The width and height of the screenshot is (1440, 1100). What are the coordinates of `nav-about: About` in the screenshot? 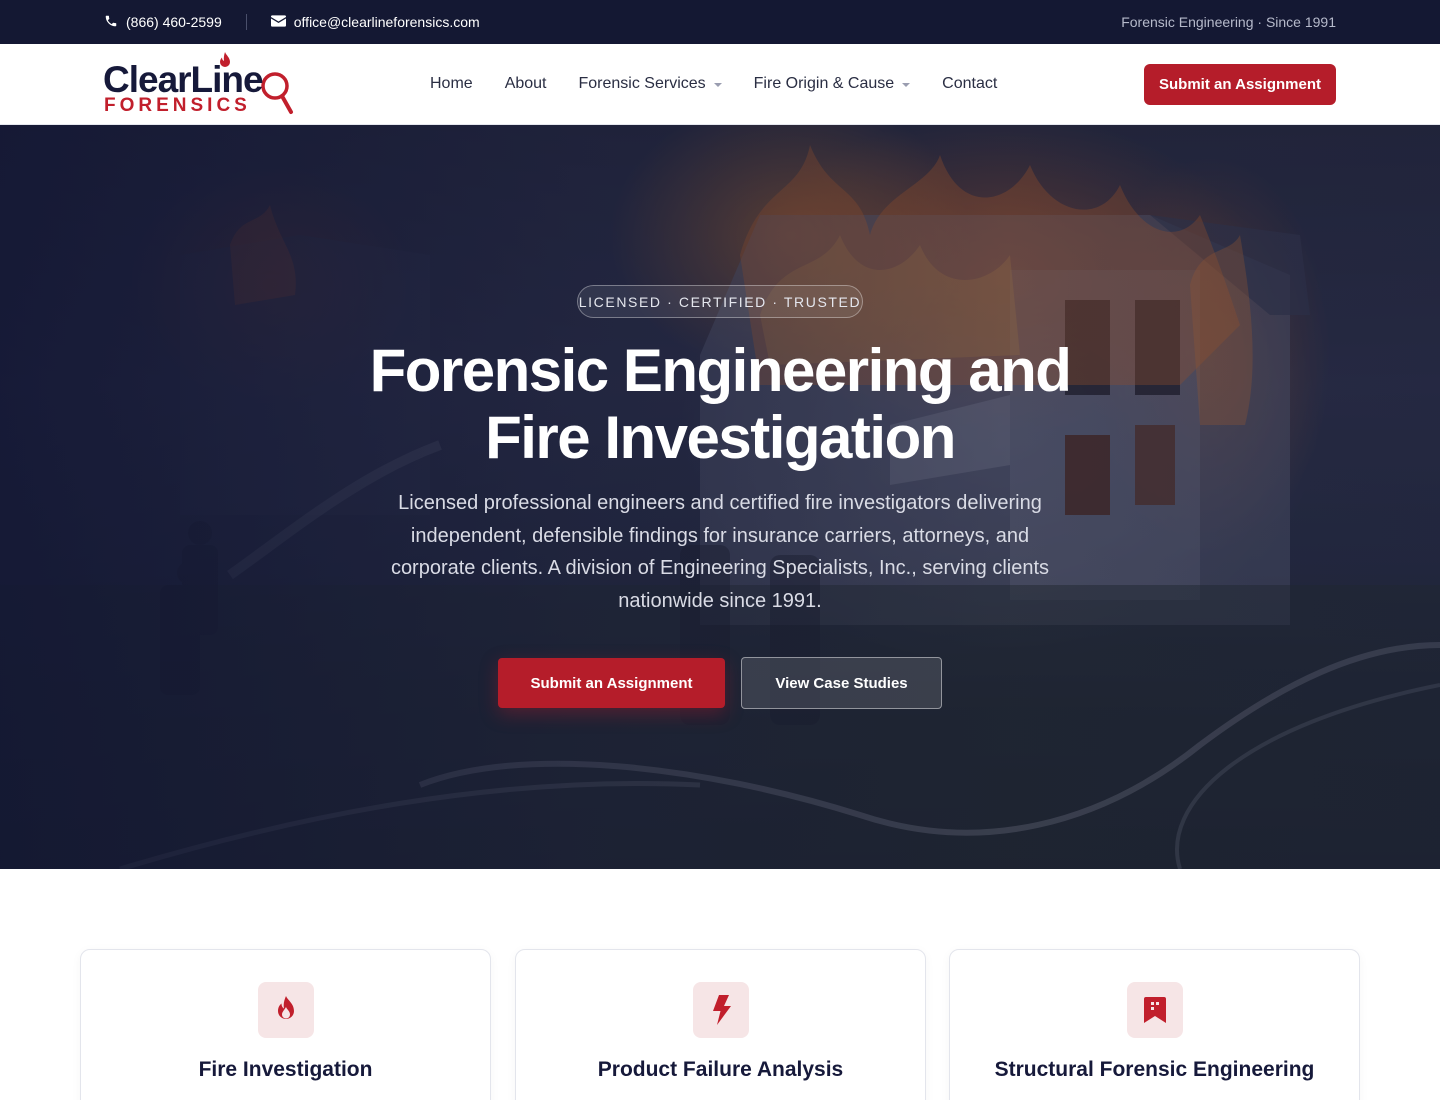 It's located at (526, 84).